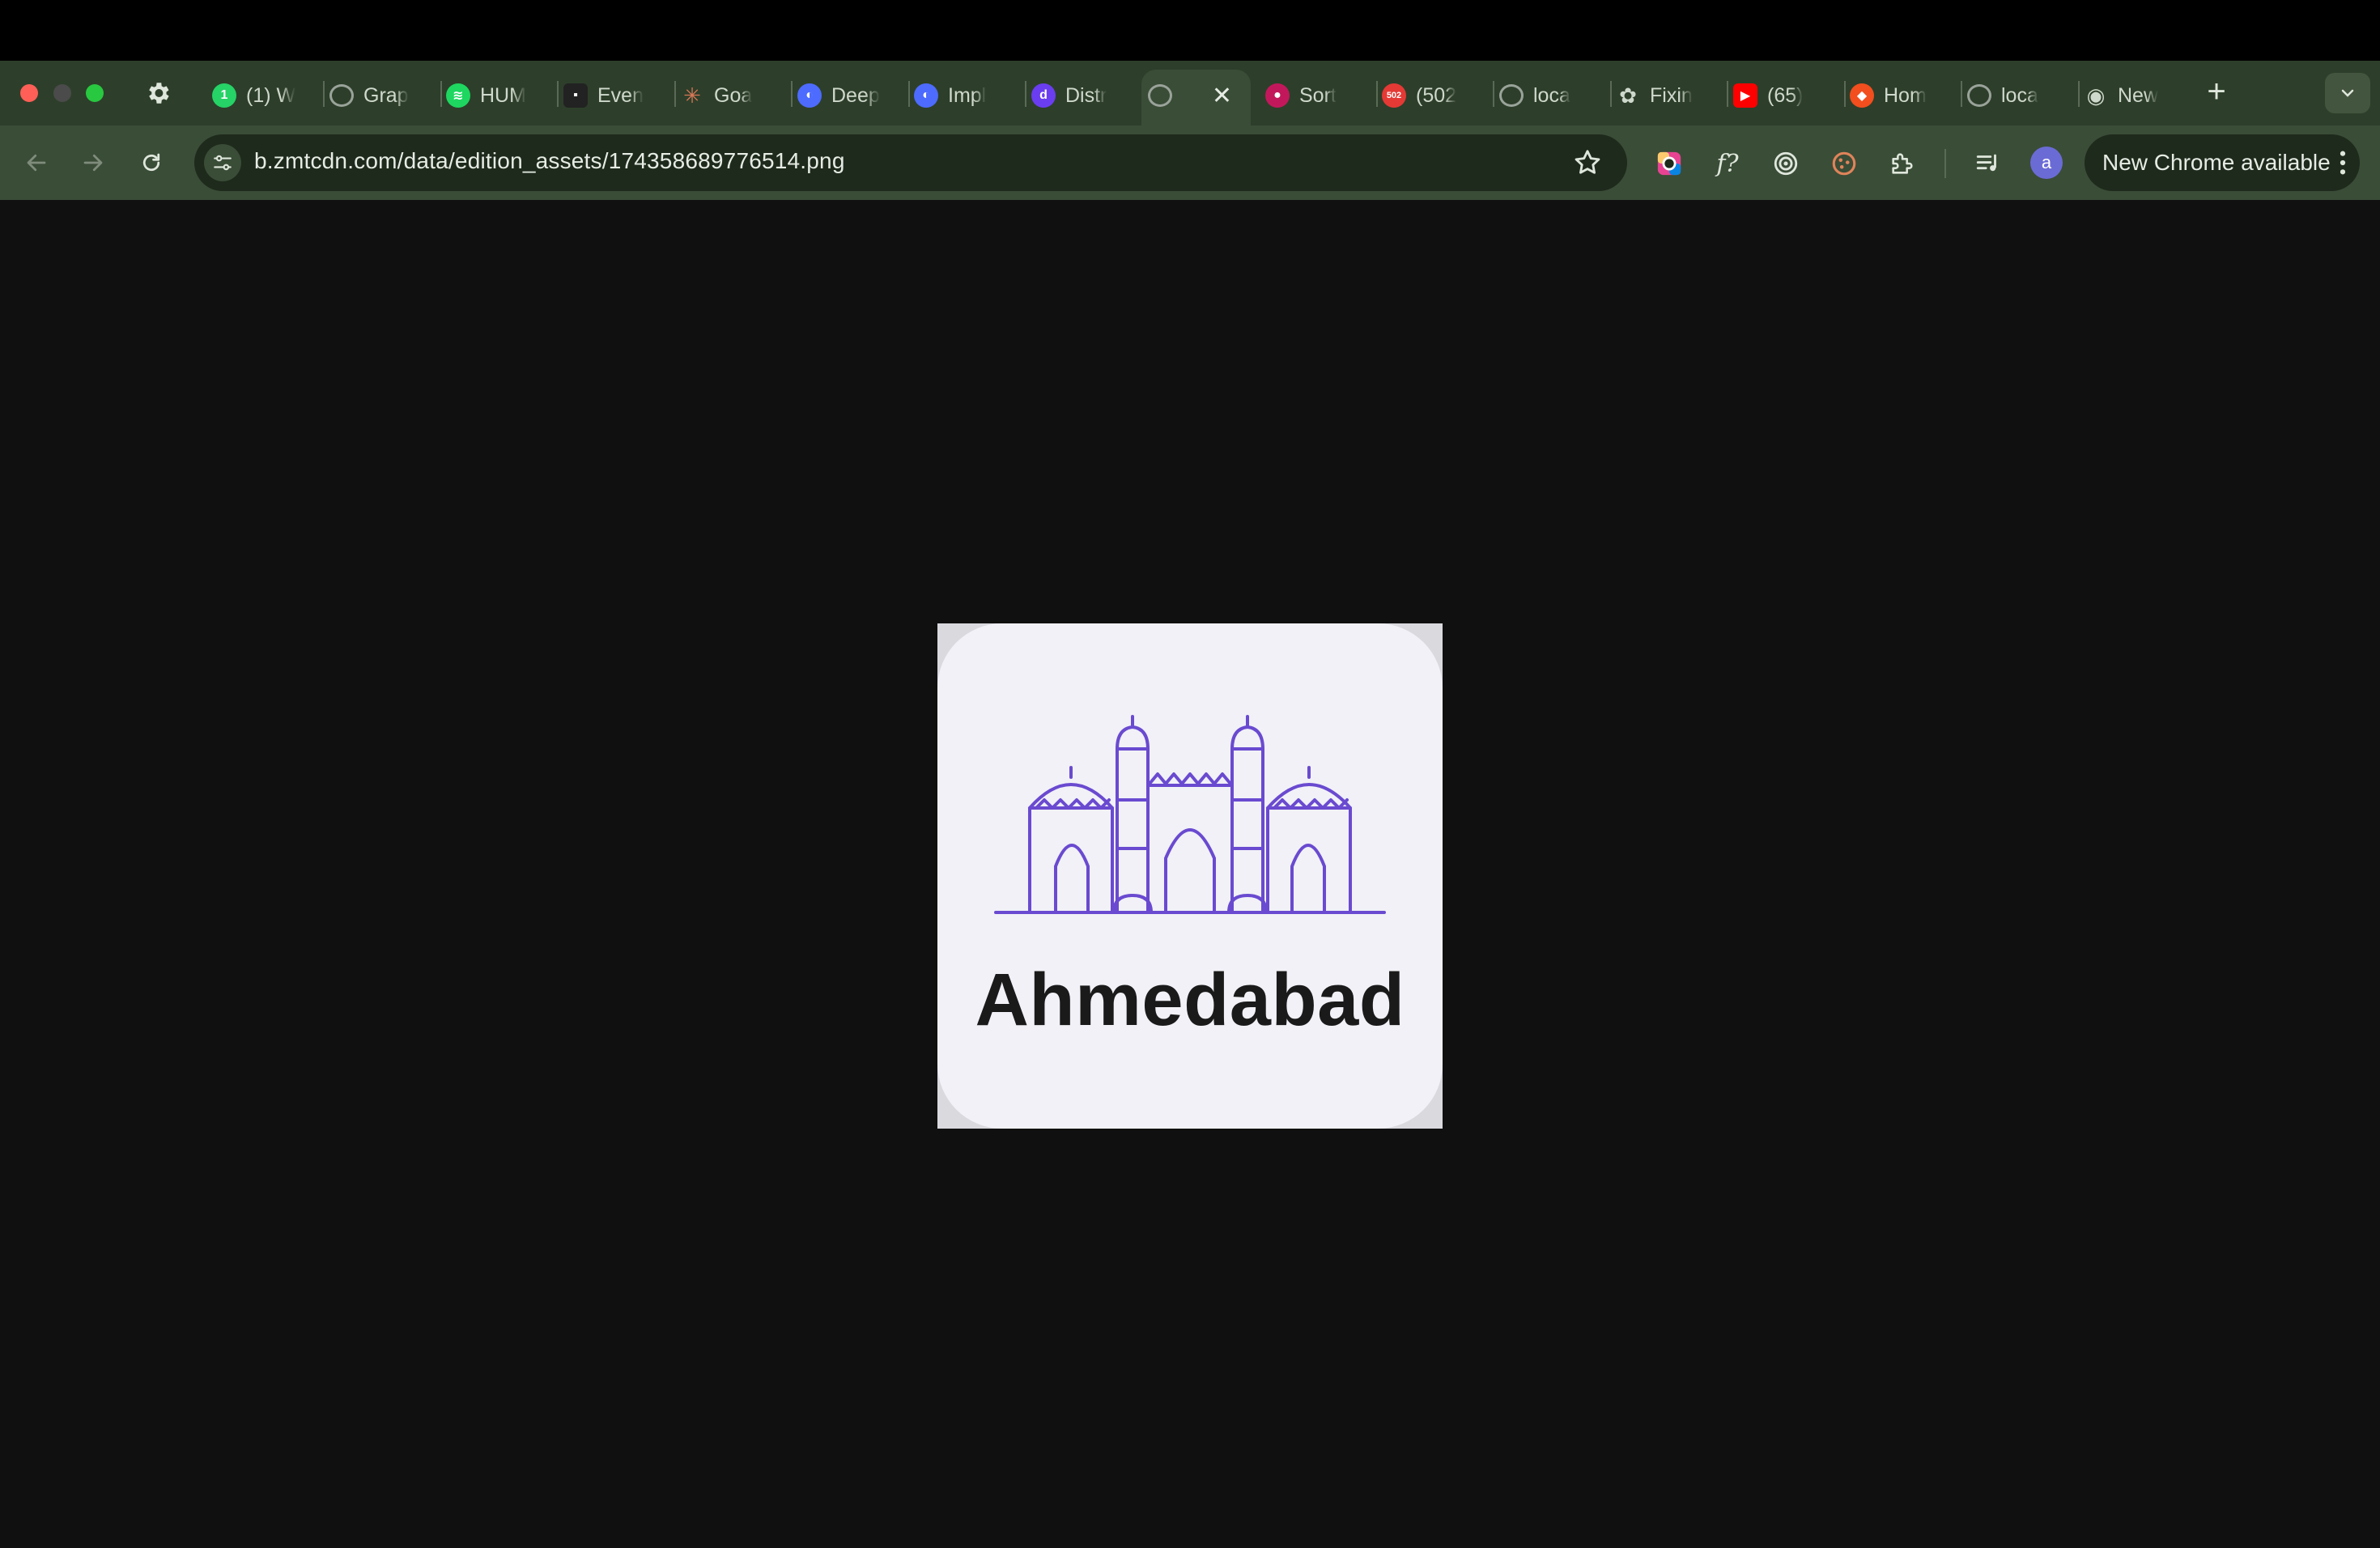 The height and width of the screenshot is (1548, 2380). I want to click on extension-target, so click(1786, 164).